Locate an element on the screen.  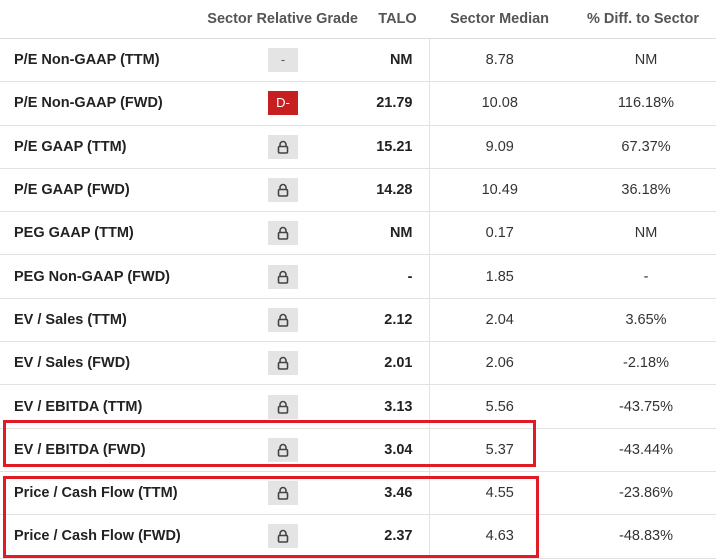
table-row: P/E GAAP (FWD) 14.28 10.49 36.18% is located at coordinates (358, 190).